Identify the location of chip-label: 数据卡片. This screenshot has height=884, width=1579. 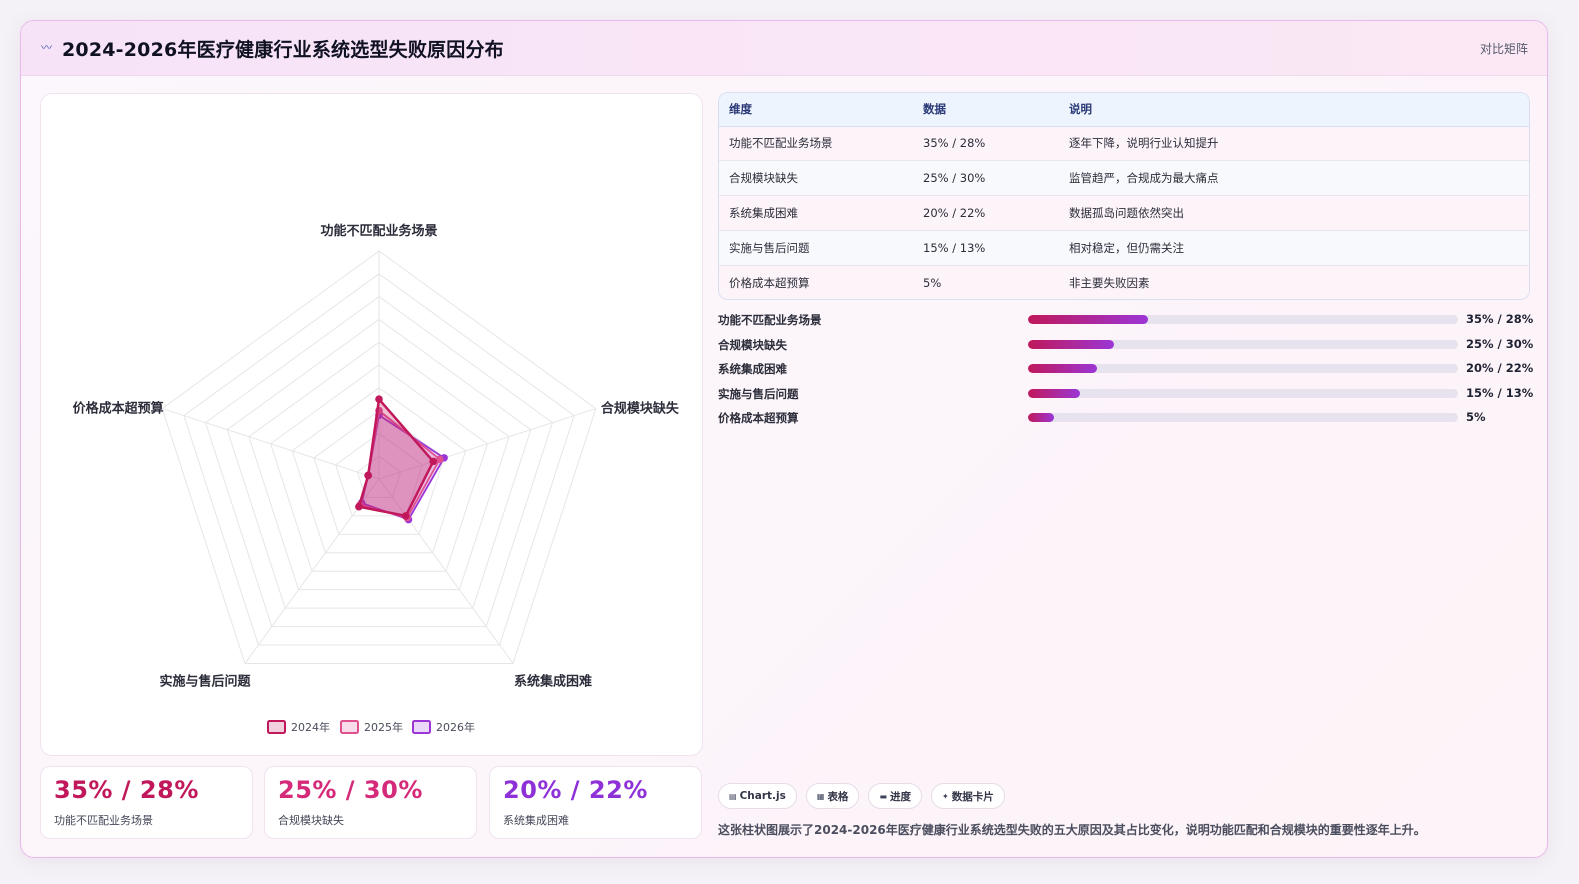
(972, 796).